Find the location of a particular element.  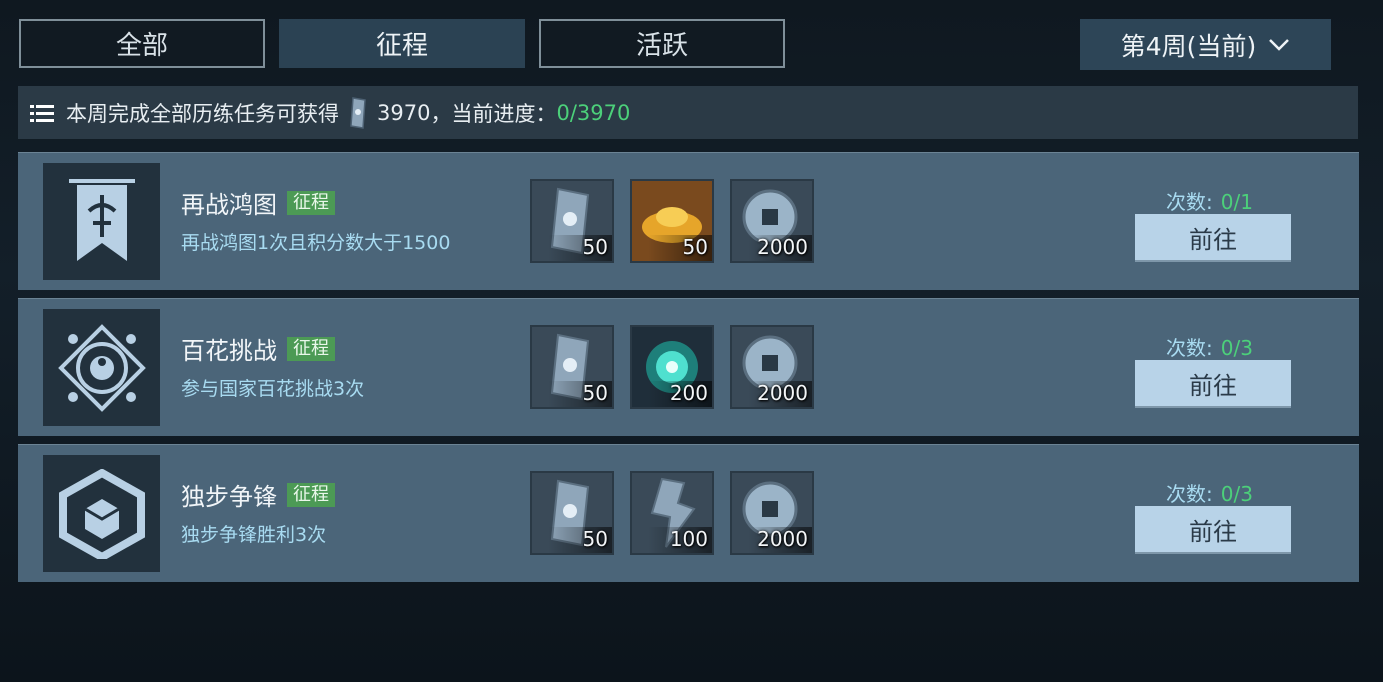

banner-progress-label: ，当前进度： is located at coordinates (493, 113).